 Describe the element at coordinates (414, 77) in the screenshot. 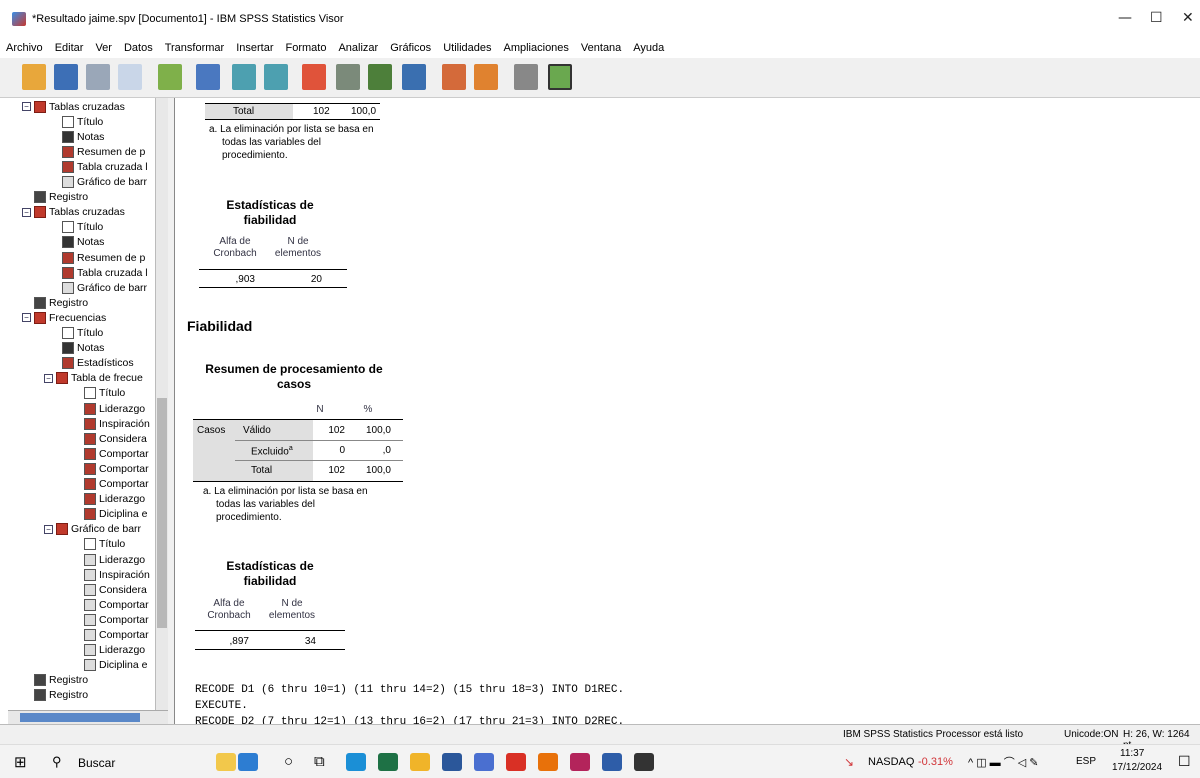

I see `variables-icon` at that location.